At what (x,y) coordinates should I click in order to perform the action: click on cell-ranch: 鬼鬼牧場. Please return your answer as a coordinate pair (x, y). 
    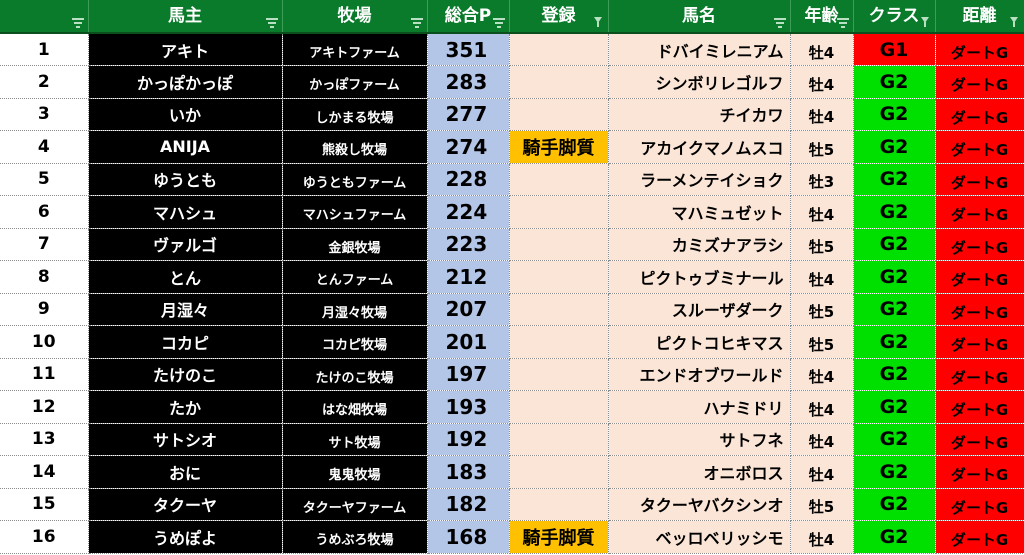
    Looking at the image, I should click on (355, 472).